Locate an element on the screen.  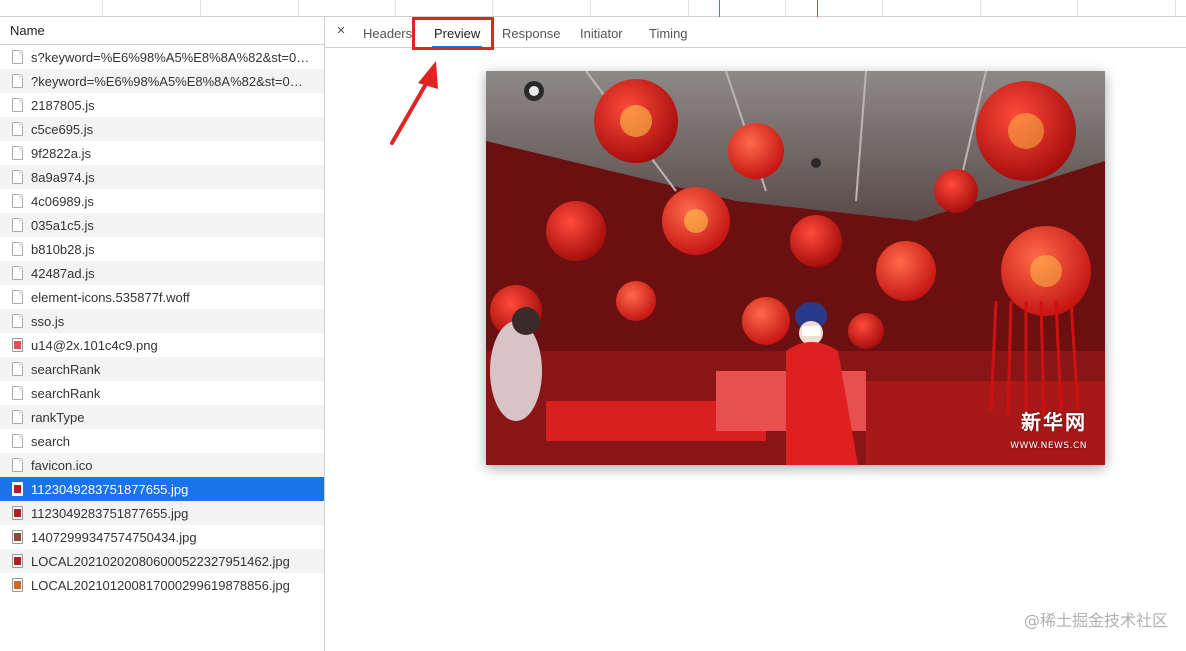
site-watermark: @稀土掘金技术社区 is located at coordinates (1095, 620).